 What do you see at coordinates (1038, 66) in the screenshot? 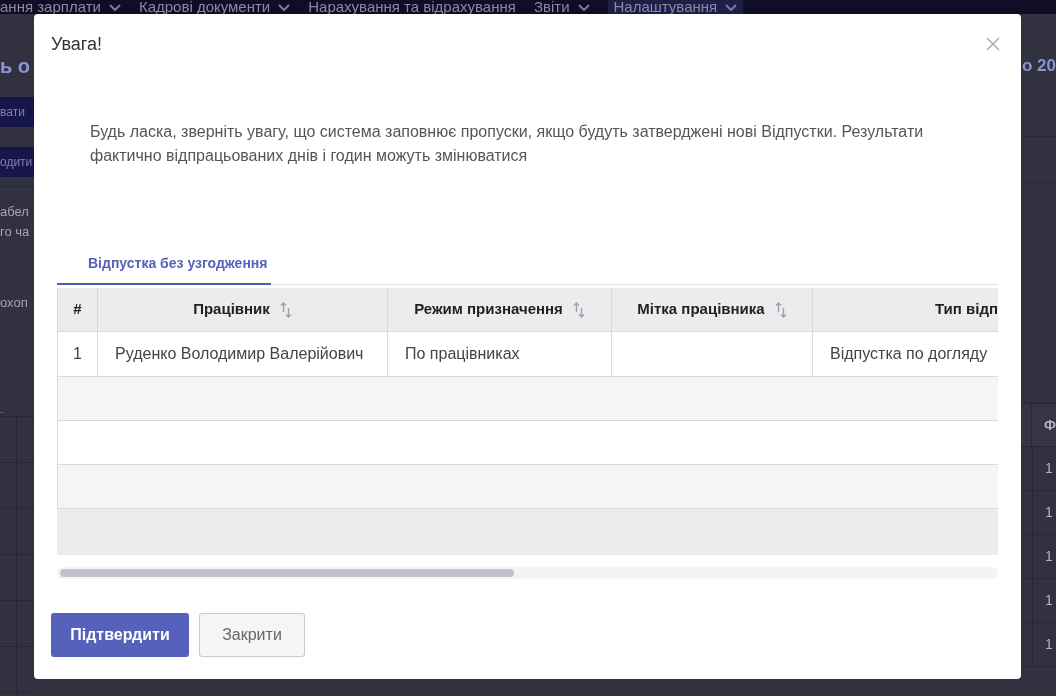
I see `page-title: о 20` at bounding box center [1038, 66].